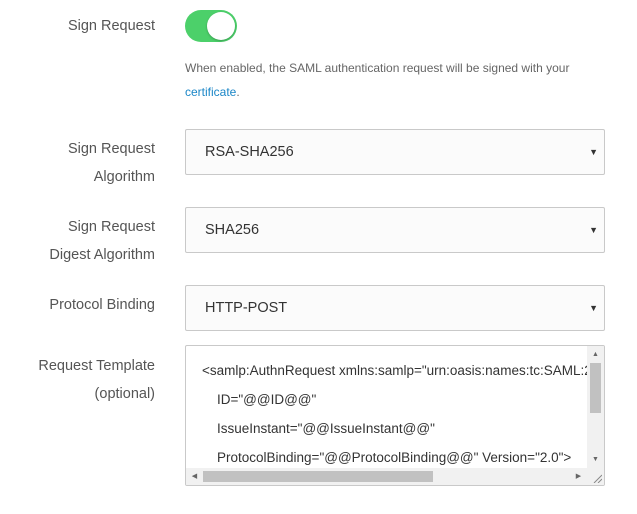  Describe the element at coordinates (395, 152) in the screenshot. I see `sign-algorithm-select: RSA-SHA256 ▼` at that location.